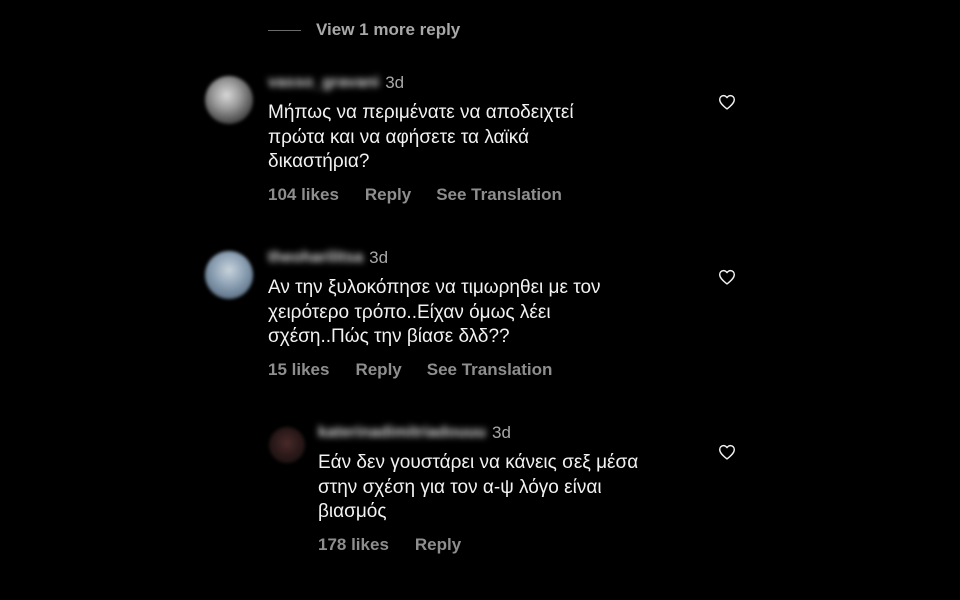 This screenshot has width=960, height=600. I want to click on comment-actions: 178 likes Reply, so click(389, 545).